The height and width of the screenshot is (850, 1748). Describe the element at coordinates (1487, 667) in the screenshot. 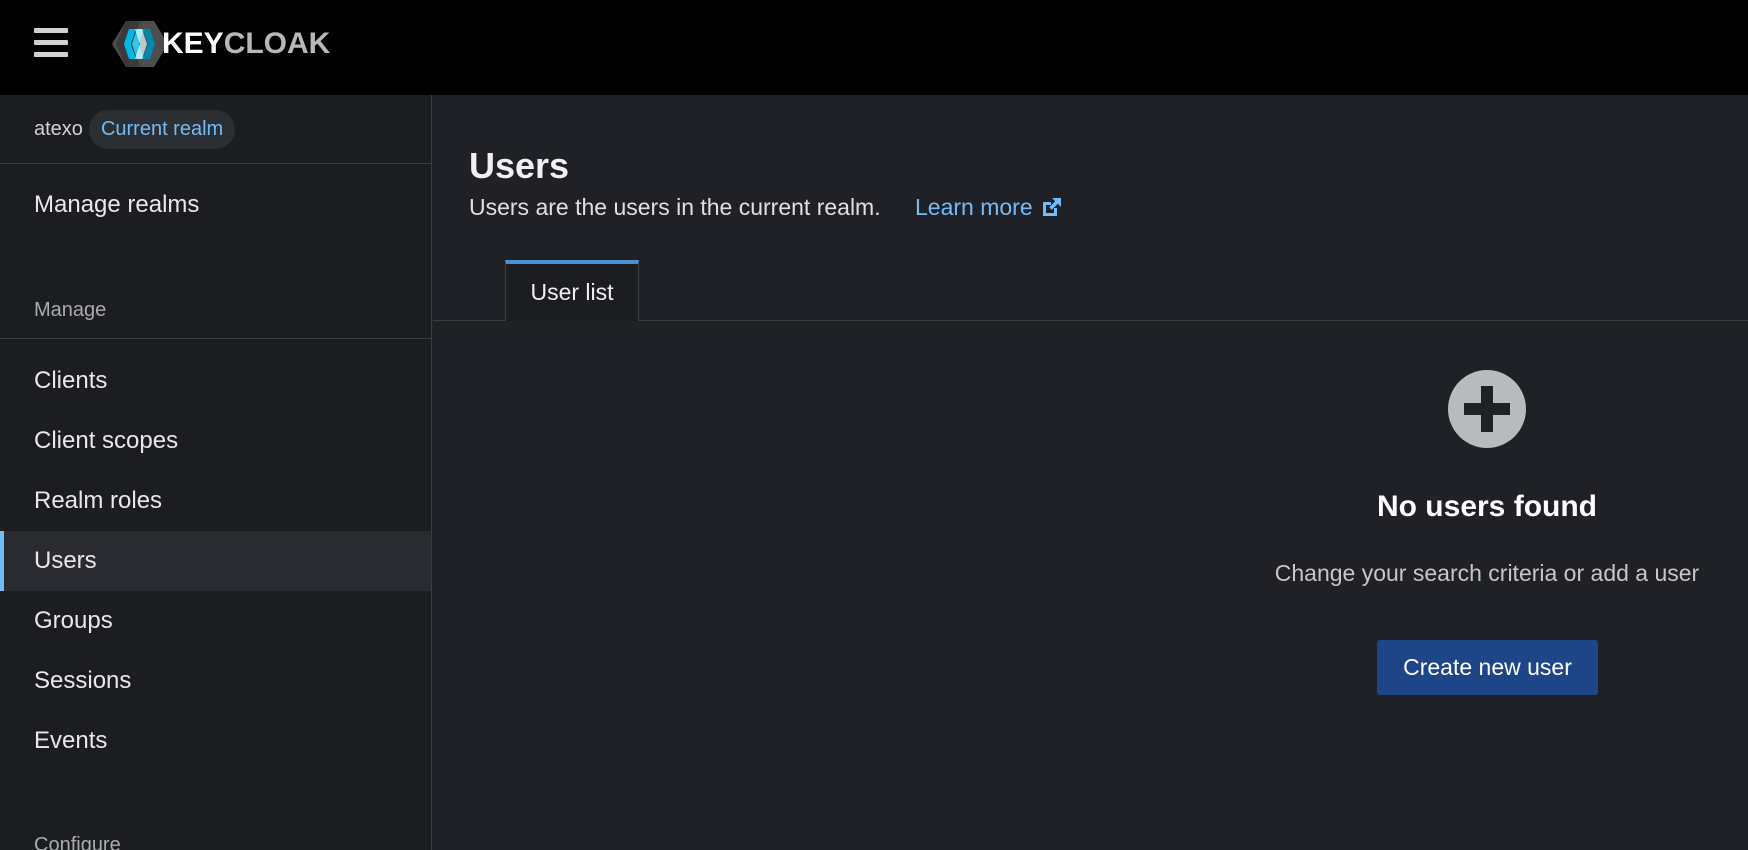

I see `create-new-user-button: Create new user` at that location.